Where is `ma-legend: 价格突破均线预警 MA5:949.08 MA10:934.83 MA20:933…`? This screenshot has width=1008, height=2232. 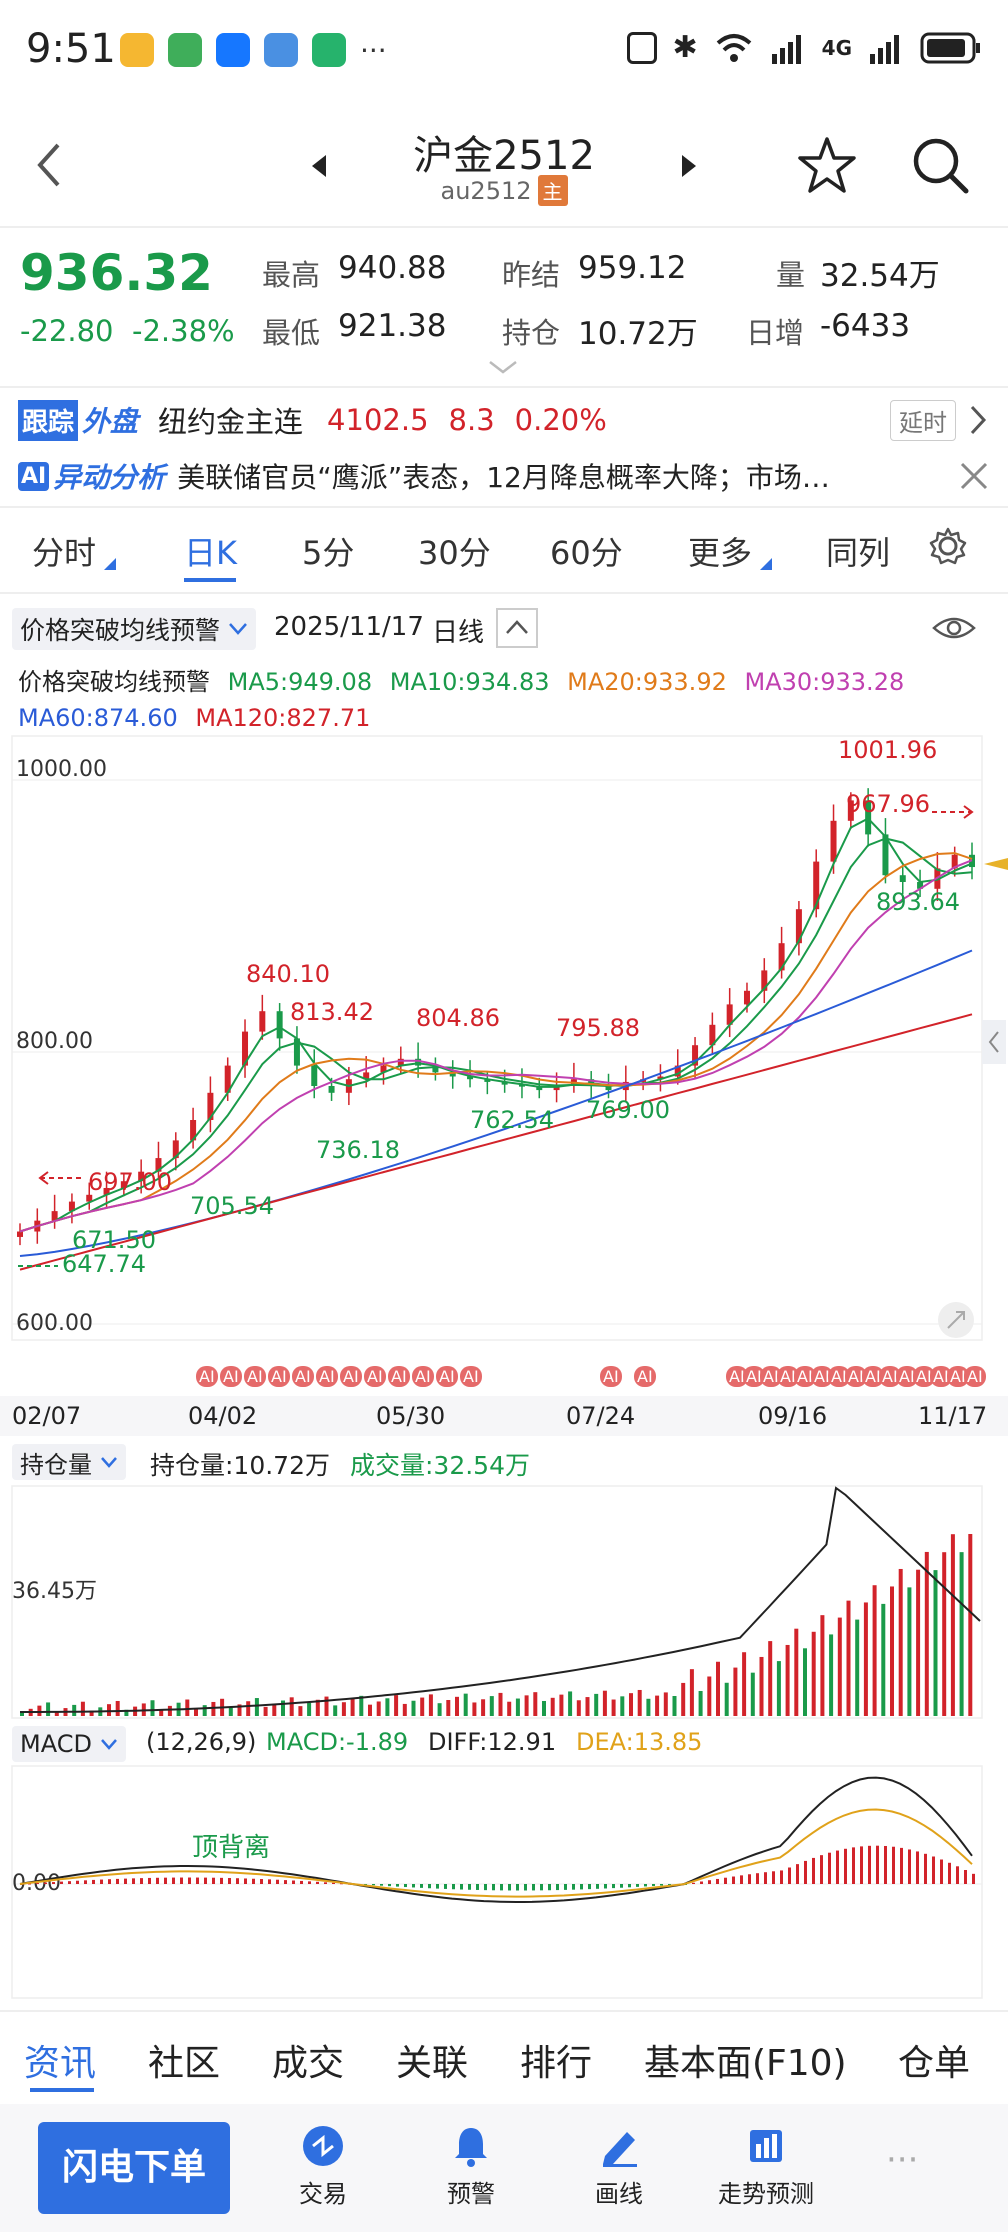
ma-legend: 价格突破均线预警 MA5:949.08 MA10:934.83 MA20:933… is located at coordinates (508, 700).